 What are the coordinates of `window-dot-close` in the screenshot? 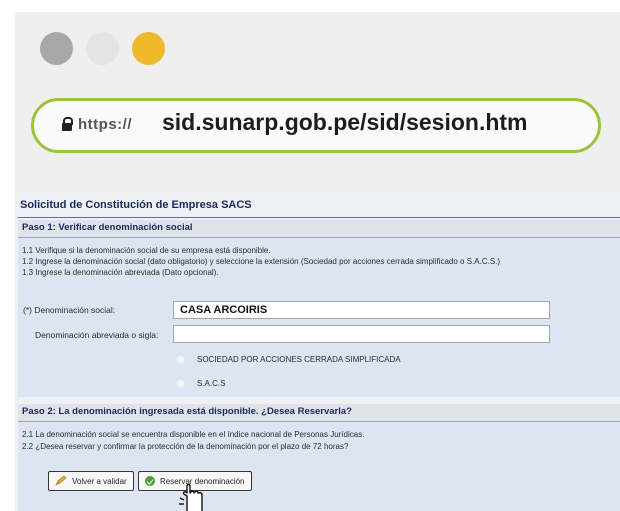 It's located at (56, 48).